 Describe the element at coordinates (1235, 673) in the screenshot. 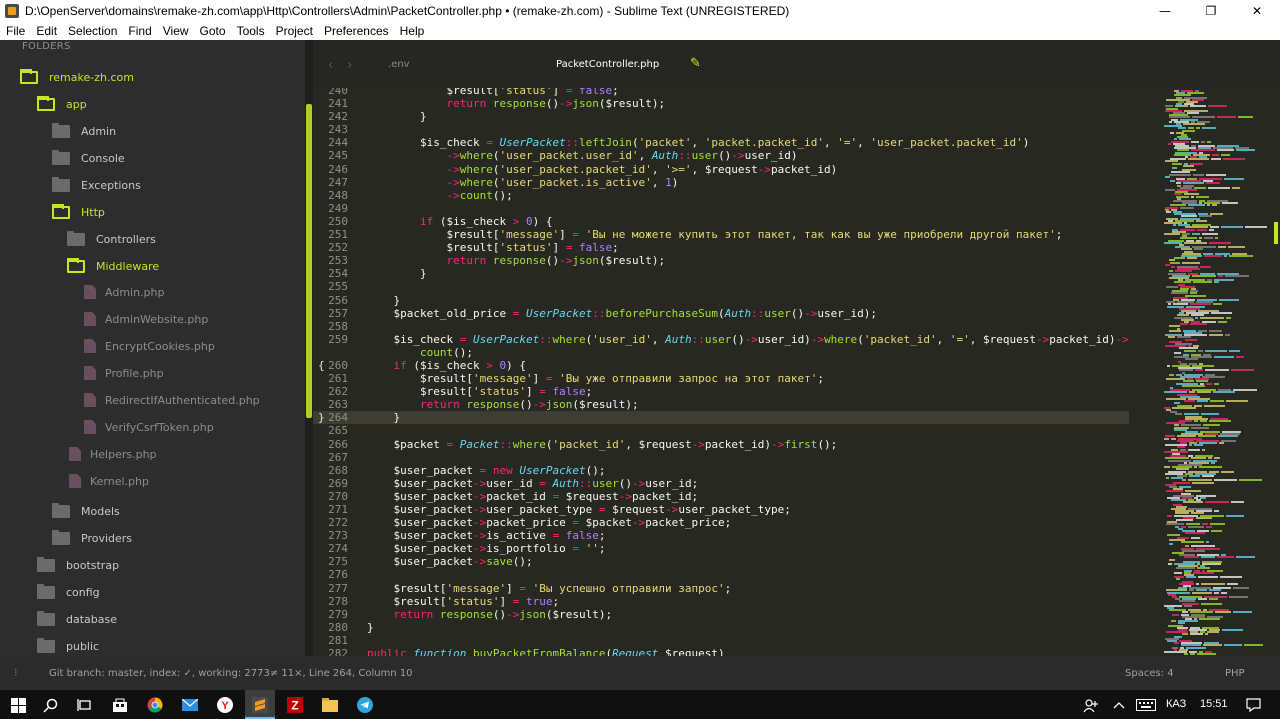

I see `status-syntax: PHP` at that location.